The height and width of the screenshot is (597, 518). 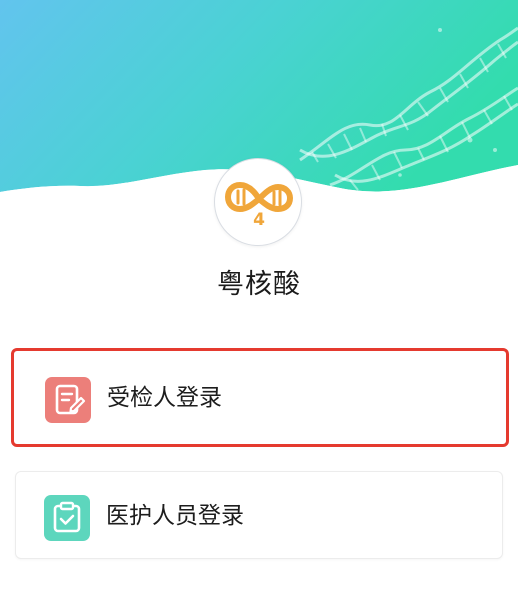 What do you see at coordinates (67, 518) in the screenshot?
I see `clipboard-check-icon` at bounding box center [67, 518].